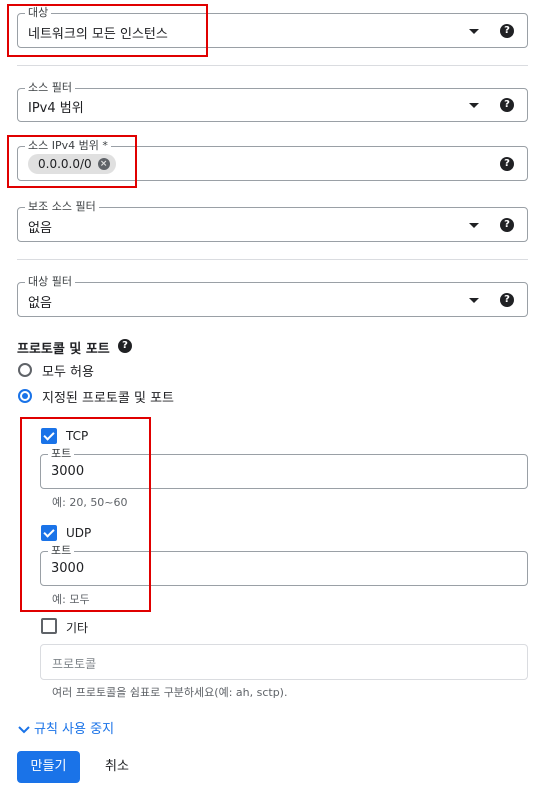  Describe the element at coordinates (62, 207) in the screenshot. I see `secondary-source-filter-label: 보조 소스 필터` at that location.